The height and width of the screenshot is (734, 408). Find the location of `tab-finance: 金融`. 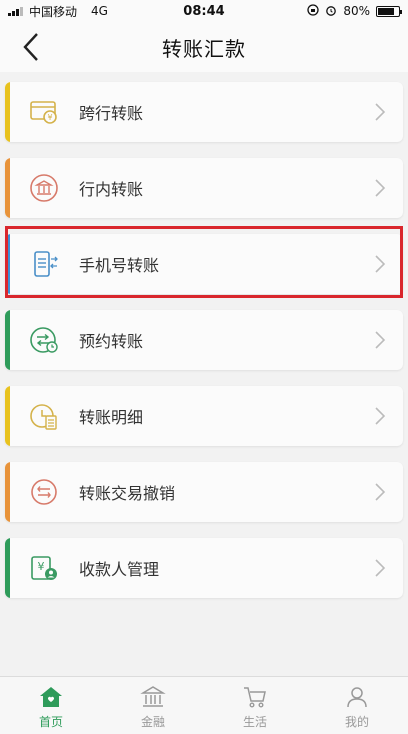

tab-finance: 金融 is located at coordinates (153, 705).